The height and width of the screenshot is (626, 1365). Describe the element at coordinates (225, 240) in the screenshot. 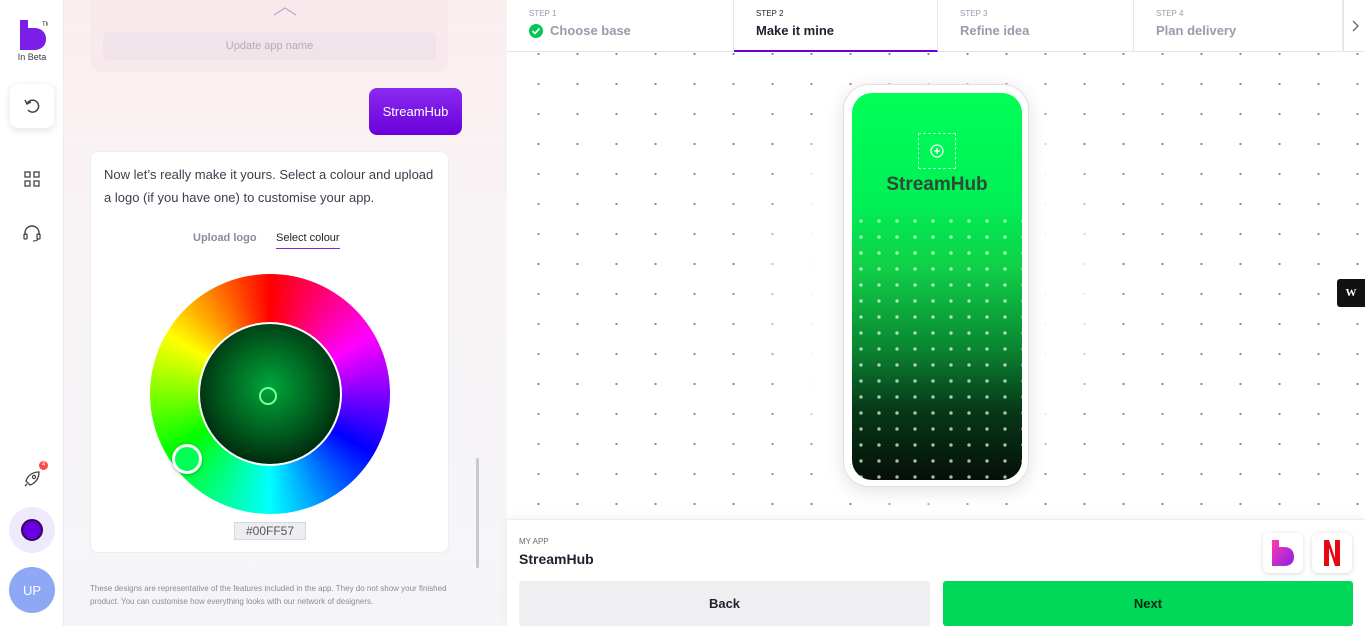

I see `tab-upload-logo: Upload logo` at that location.